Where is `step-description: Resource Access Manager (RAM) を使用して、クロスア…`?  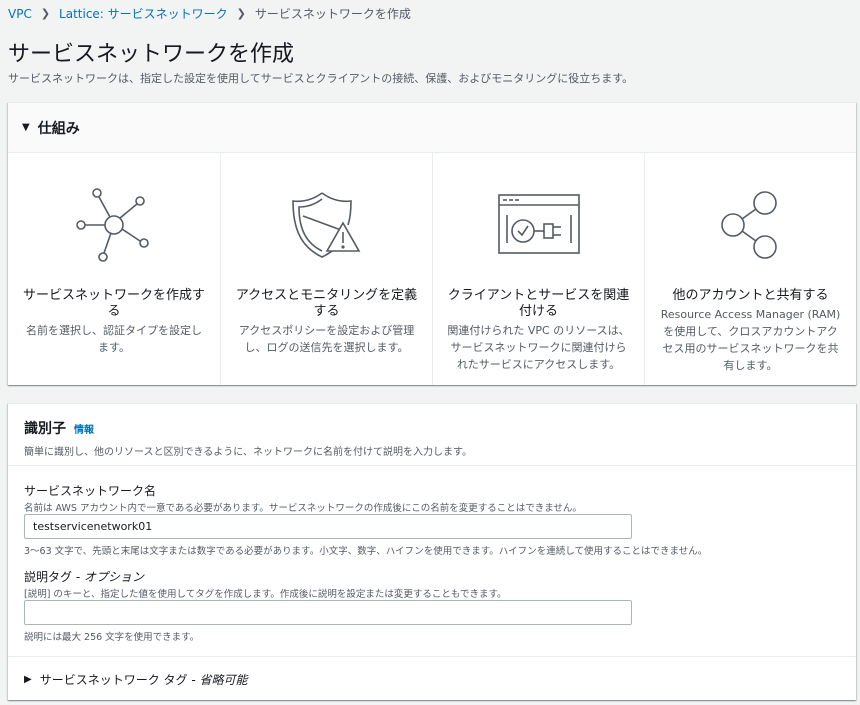
step-description: Resource Access Manager (RAM) を使用して、クロスア… is located at coordinates (750, 340).